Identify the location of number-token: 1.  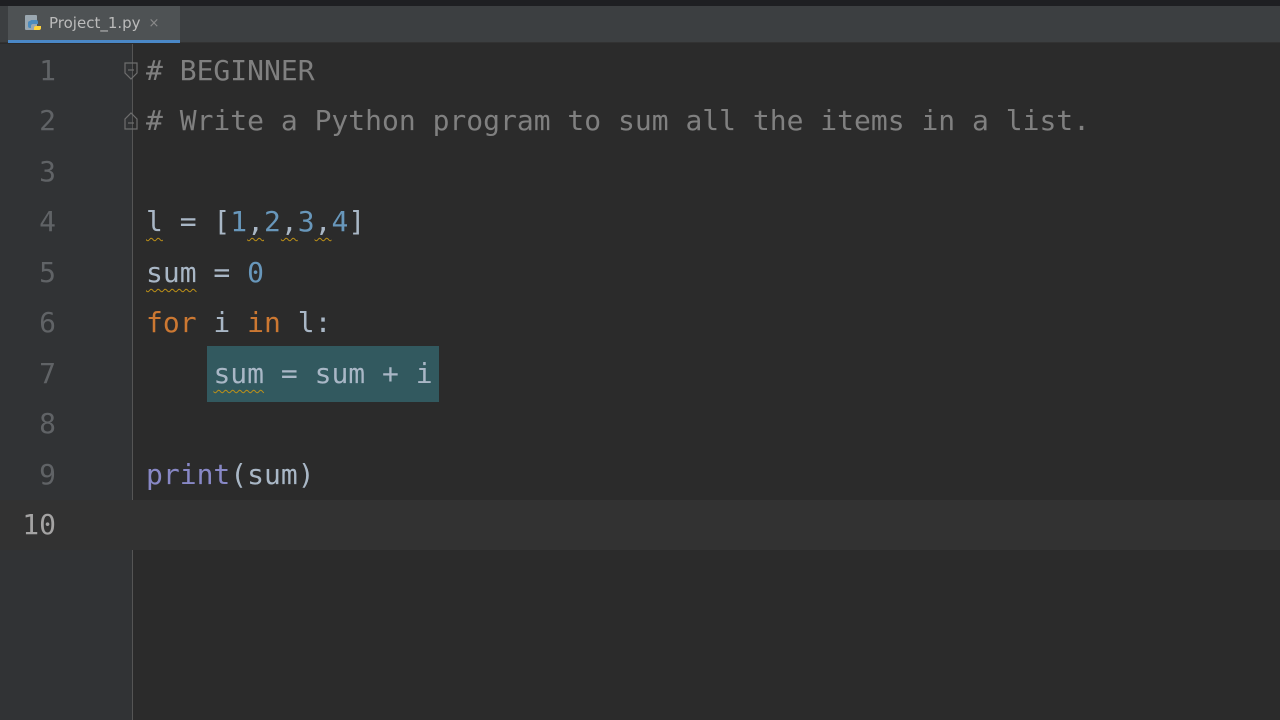
(239, 221).